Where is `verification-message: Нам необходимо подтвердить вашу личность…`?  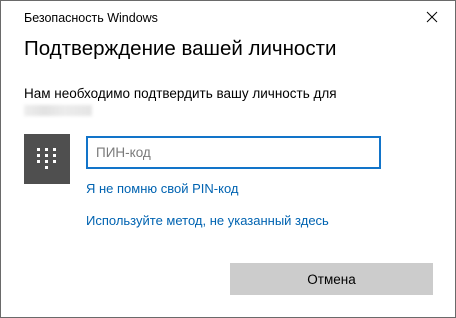 verification-message: Нам необходимо подтвердить вашу личность… is located at coordinates (180, 93).